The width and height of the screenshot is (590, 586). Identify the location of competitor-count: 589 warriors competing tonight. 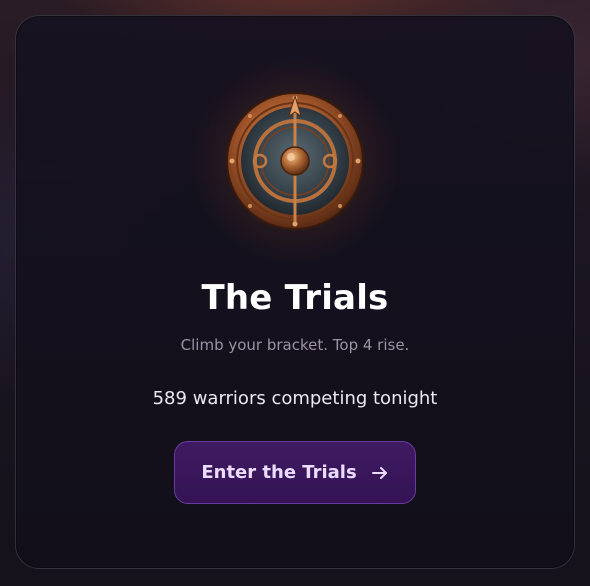
(295, 398).